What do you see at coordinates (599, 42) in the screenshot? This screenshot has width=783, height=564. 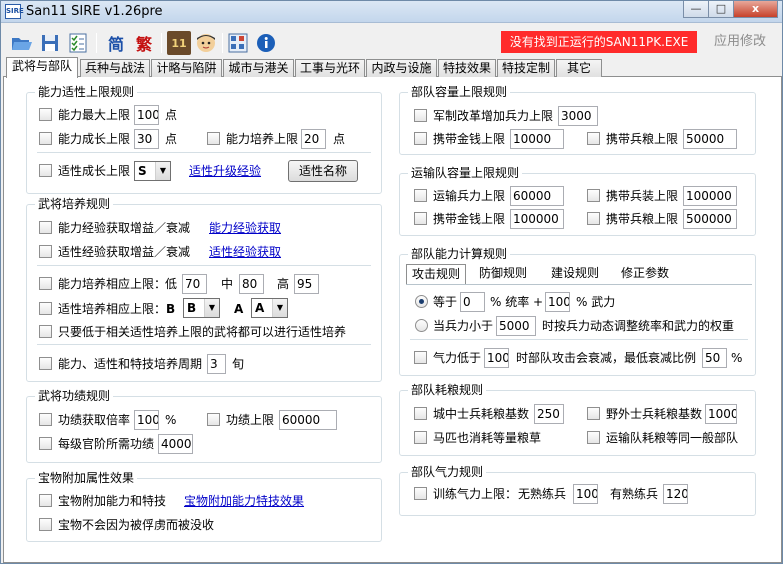 I see `game-status-indicator: 没有找到正运行的SAN11PK.EXE` at bounding box center [599, 42].